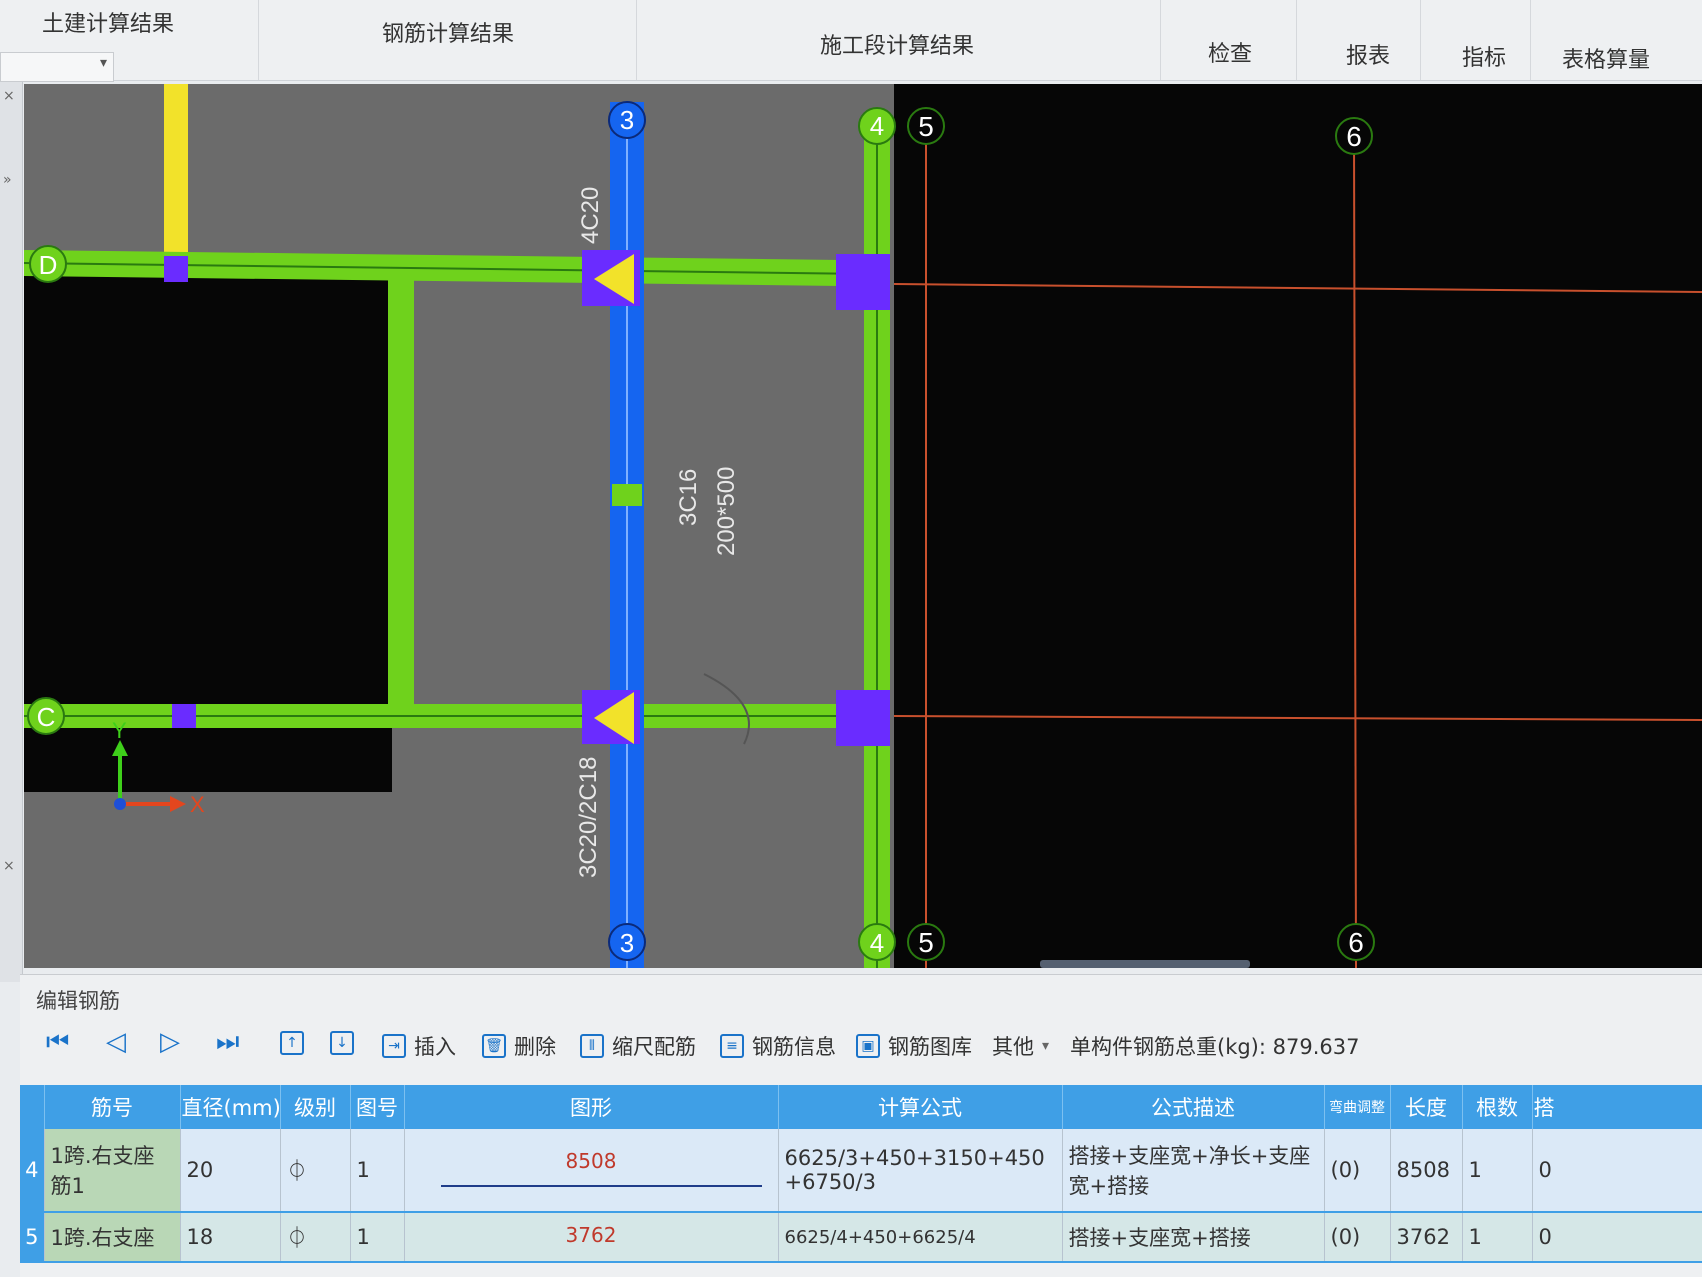  Describe the element at coordinates (1484, 56) in the screenshot. I see `tab-index: 指标` at that location.